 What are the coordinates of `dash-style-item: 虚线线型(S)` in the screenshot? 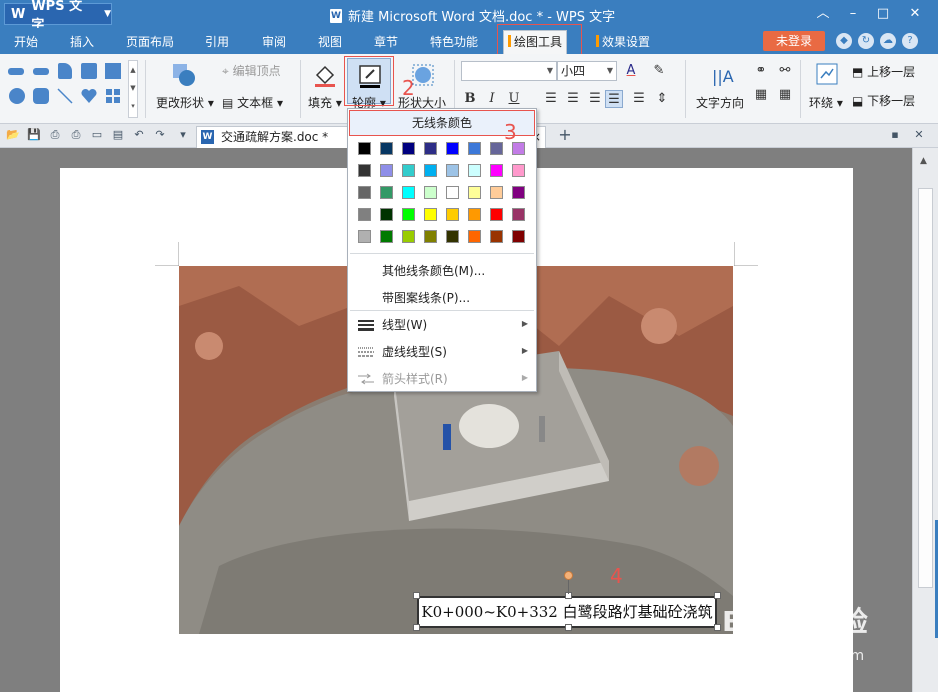 It's located at (414, 351).